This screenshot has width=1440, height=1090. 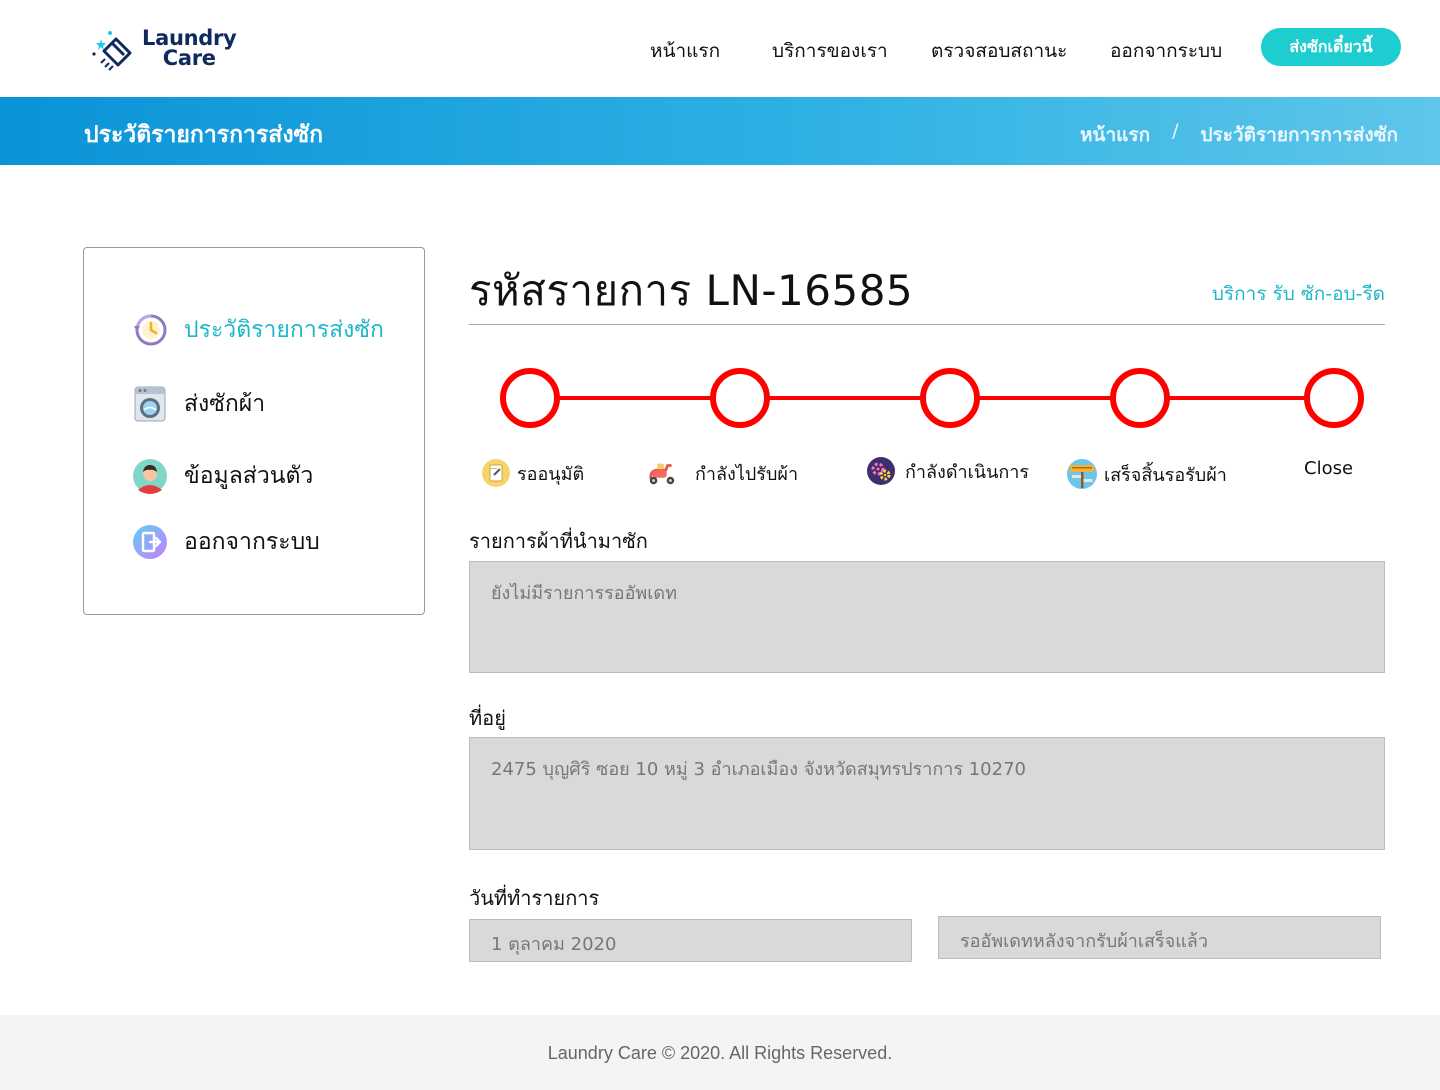 I want to click on sidebar-item-label: ข้อมูลส่วนตัว, so click(x=249, y=476).